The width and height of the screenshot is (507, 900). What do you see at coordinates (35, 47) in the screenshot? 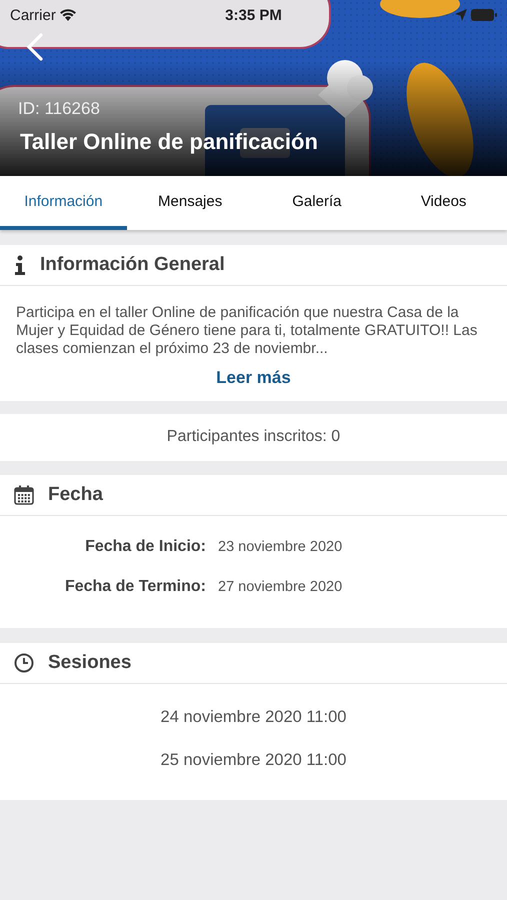
I see `back-icon` at bounding box center [35, 47].